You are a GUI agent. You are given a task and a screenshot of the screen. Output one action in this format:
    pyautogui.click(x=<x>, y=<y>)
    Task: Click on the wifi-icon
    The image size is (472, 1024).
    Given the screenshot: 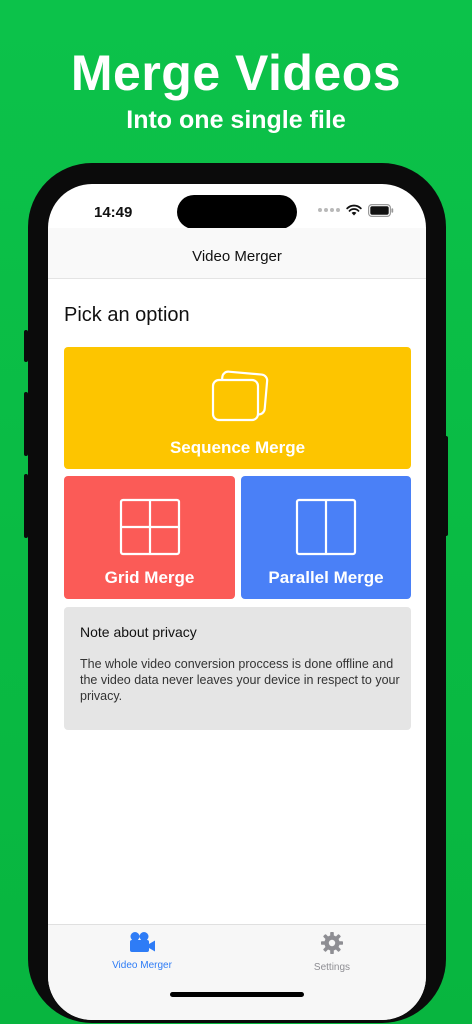 What is the action you would take?
    pyautogui.click(x=354, y=210)
    